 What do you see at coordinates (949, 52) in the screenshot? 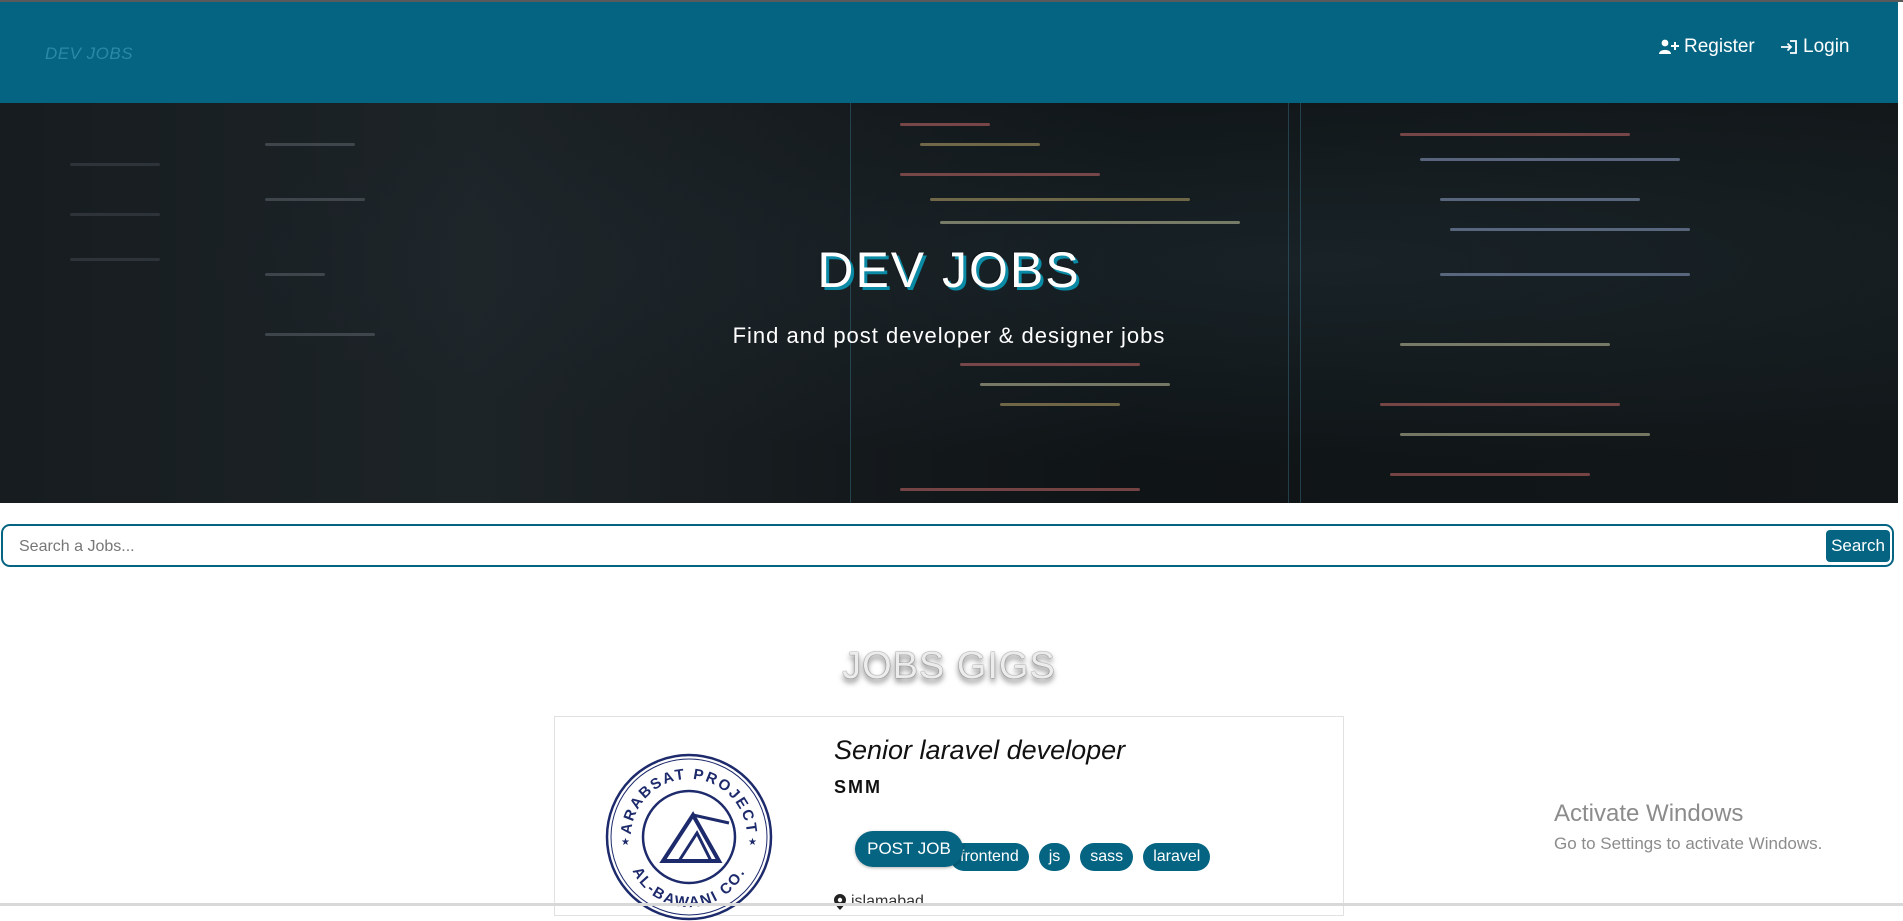
I see `navbar: DEV JOBS Register Login` at bounding box center [949, 52].